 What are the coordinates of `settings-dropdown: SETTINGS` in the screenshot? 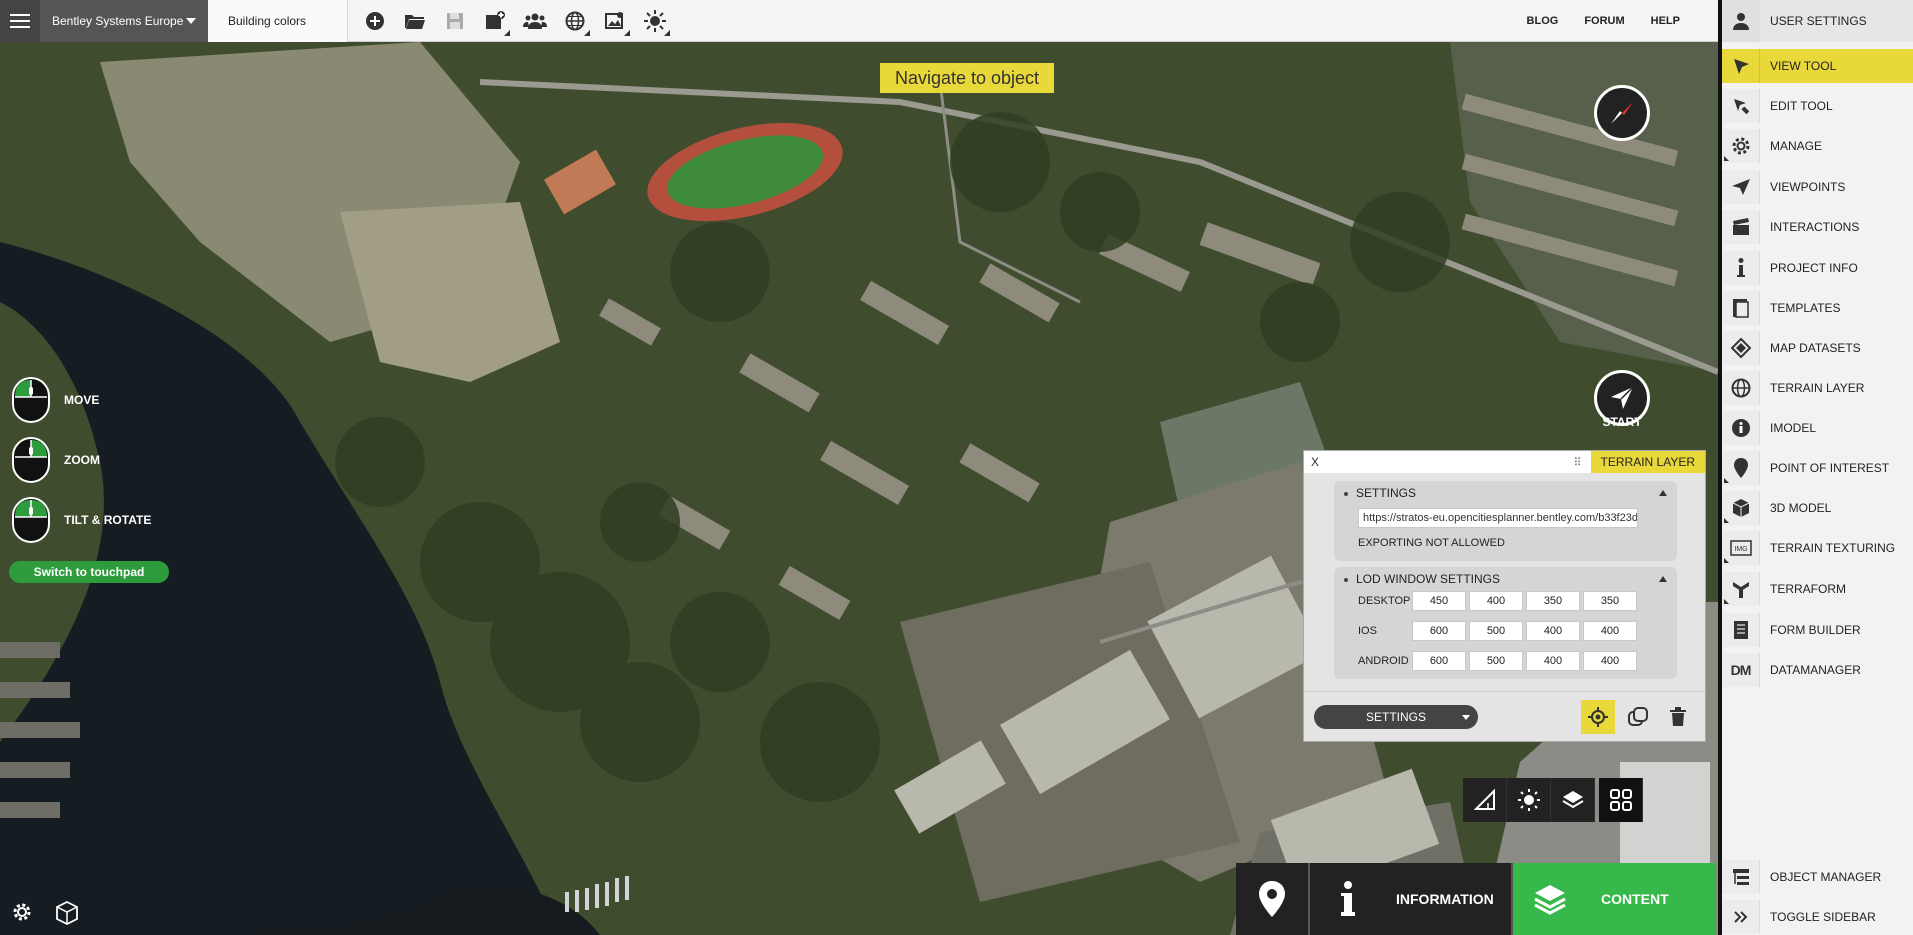 It's located at (1396, 716).